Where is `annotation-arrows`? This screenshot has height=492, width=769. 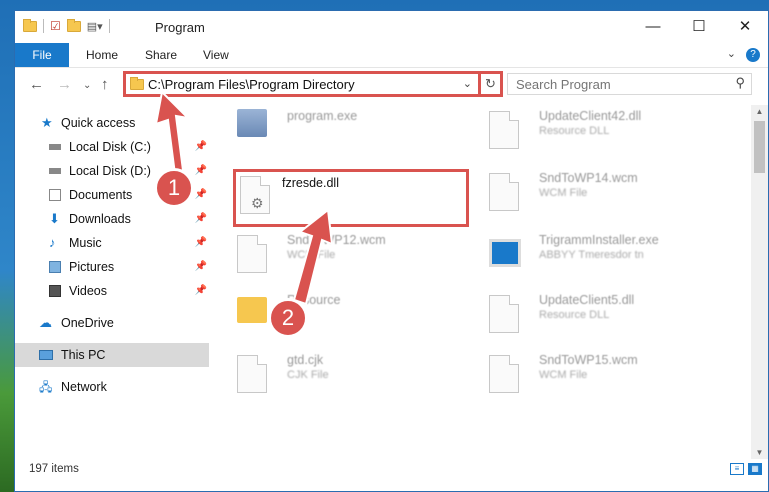
annotation-arrows is located at coordinates (244, 197).